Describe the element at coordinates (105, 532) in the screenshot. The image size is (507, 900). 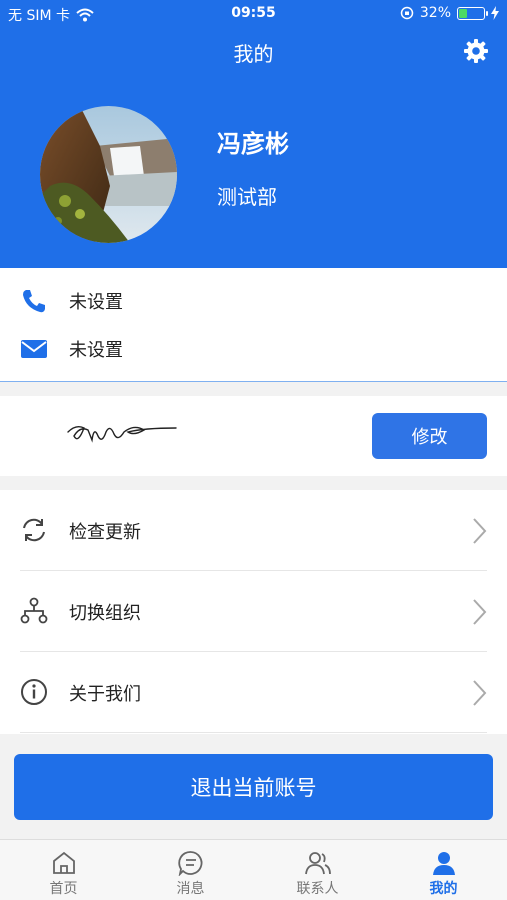
I see `menu-item-label: 检查更新` at that location.